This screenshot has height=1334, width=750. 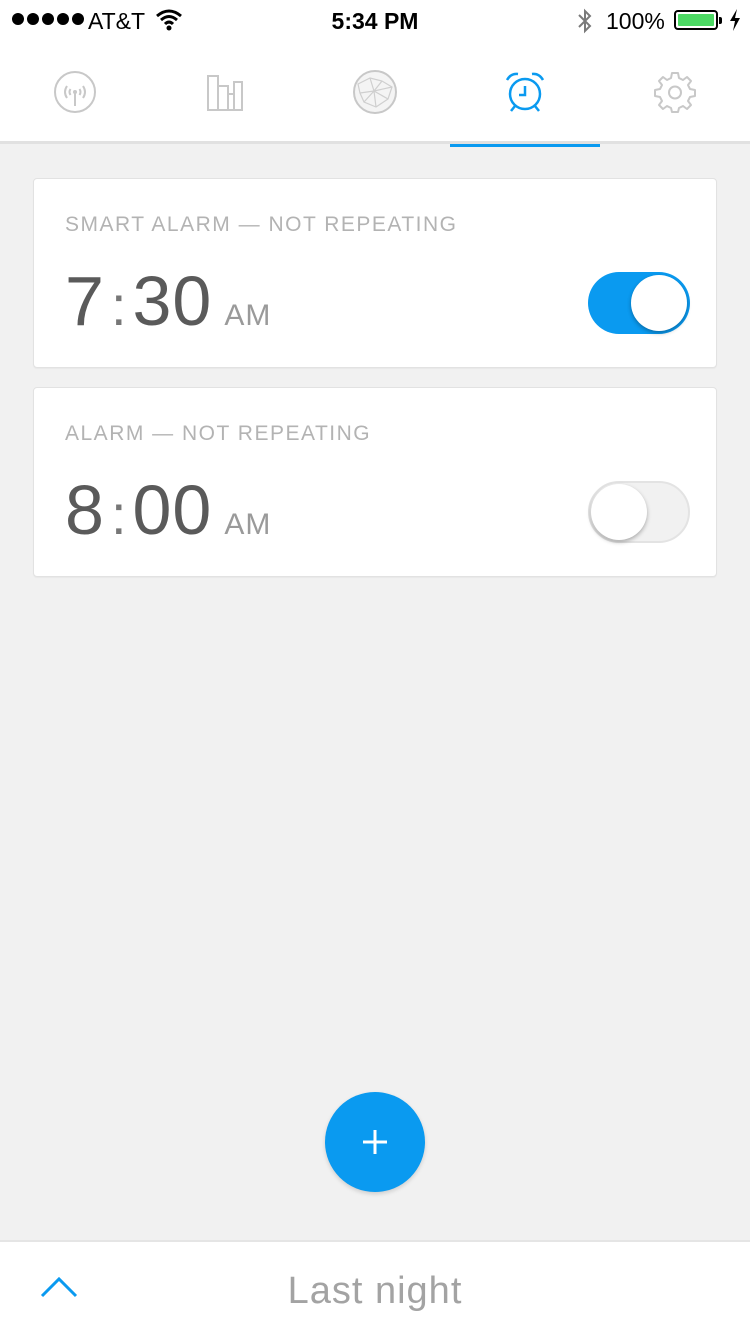 I want to click on last-night-bar: Last night, so click(x=375, y=1287).